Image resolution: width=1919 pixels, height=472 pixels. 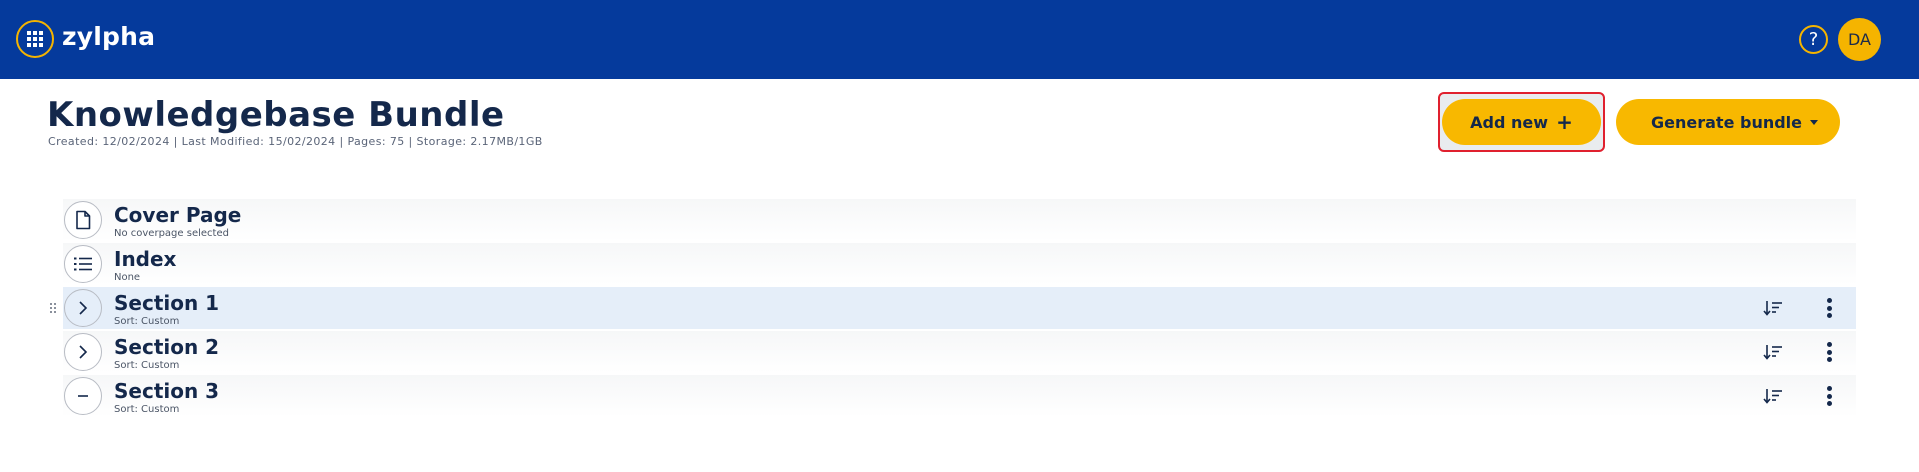 What do you see at coordinates (83, 220) in the screenshot?
I see `document-icon` at bounding box center [83, 220].